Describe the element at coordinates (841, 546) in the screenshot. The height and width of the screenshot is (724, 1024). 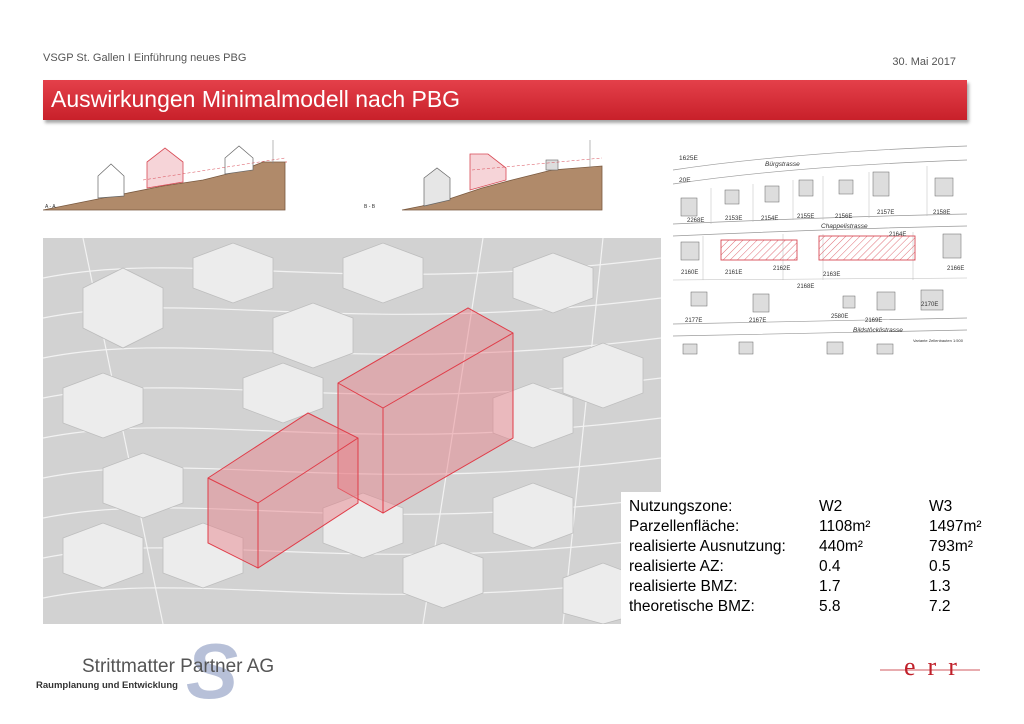
I see `stats-value-w2: 440m²` at that location.